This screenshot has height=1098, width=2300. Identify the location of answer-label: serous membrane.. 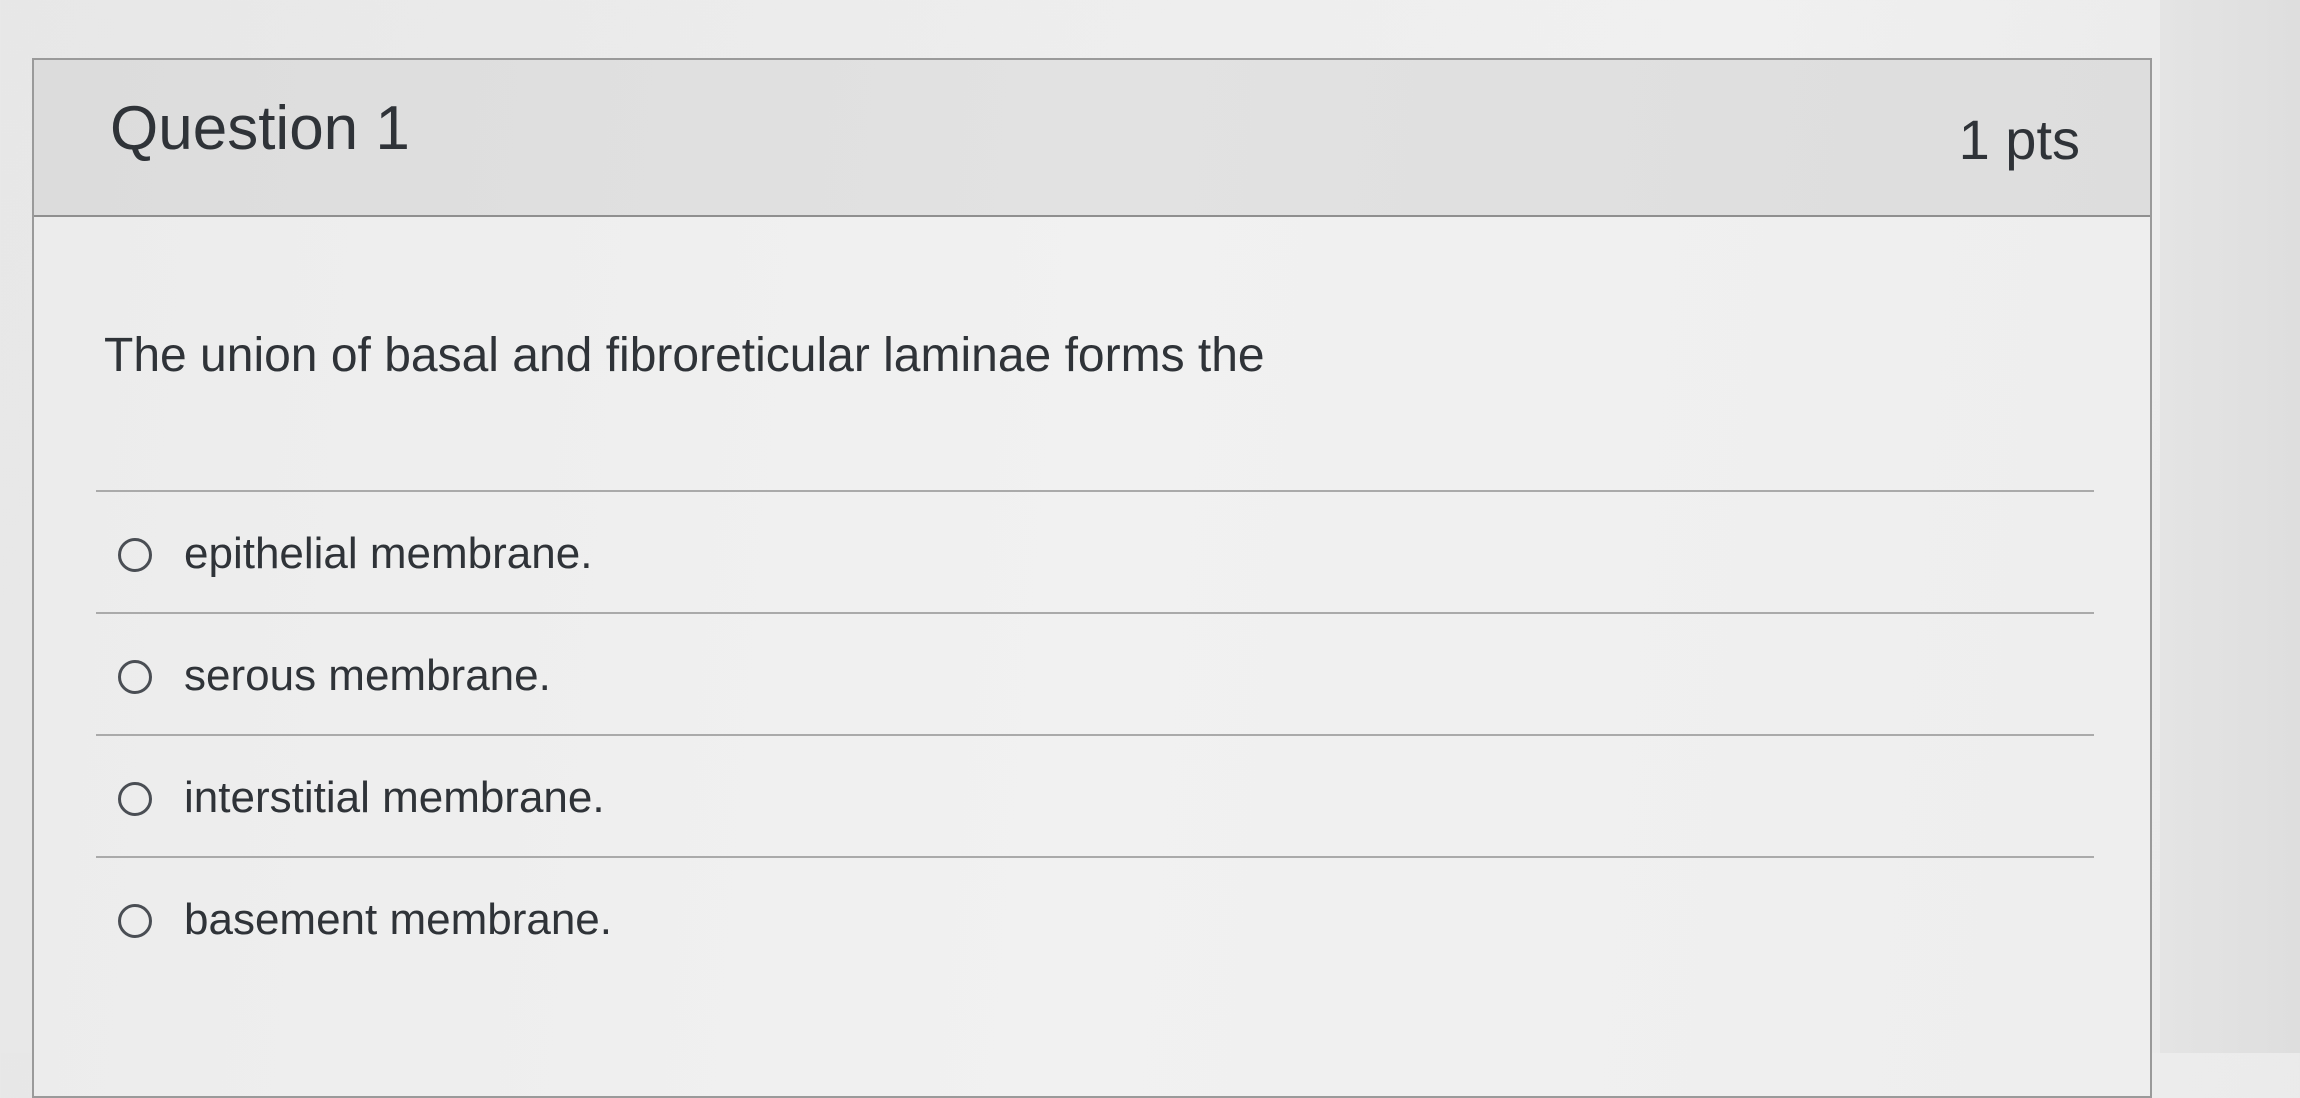
(367, 676).